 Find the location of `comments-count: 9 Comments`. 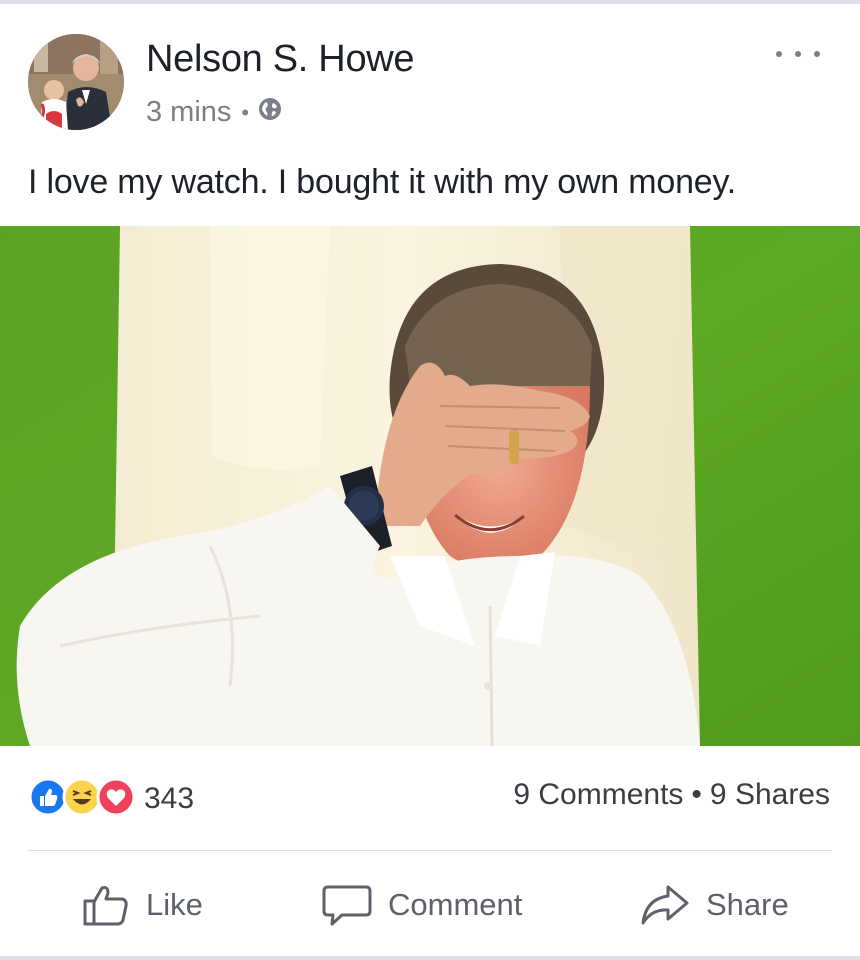

comments-count: 9 Comments is located at coordinates (598, 794).